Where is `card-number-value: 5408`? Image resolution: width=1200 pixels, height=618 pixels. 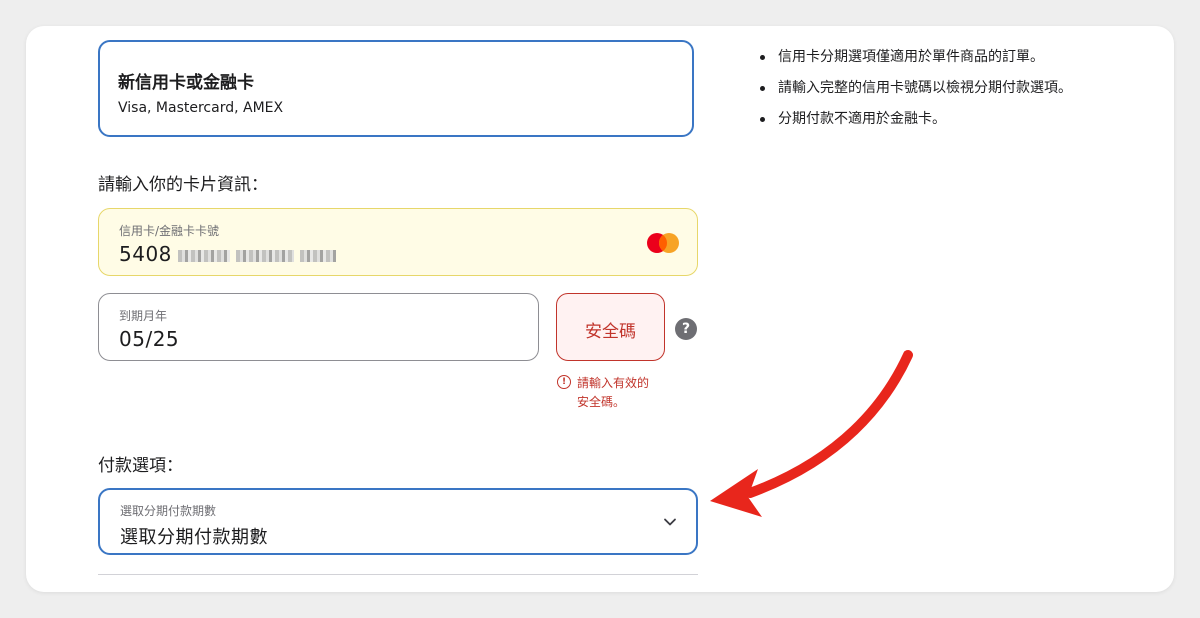 card-number-value: 5408 is located at coordinates (227, 254).